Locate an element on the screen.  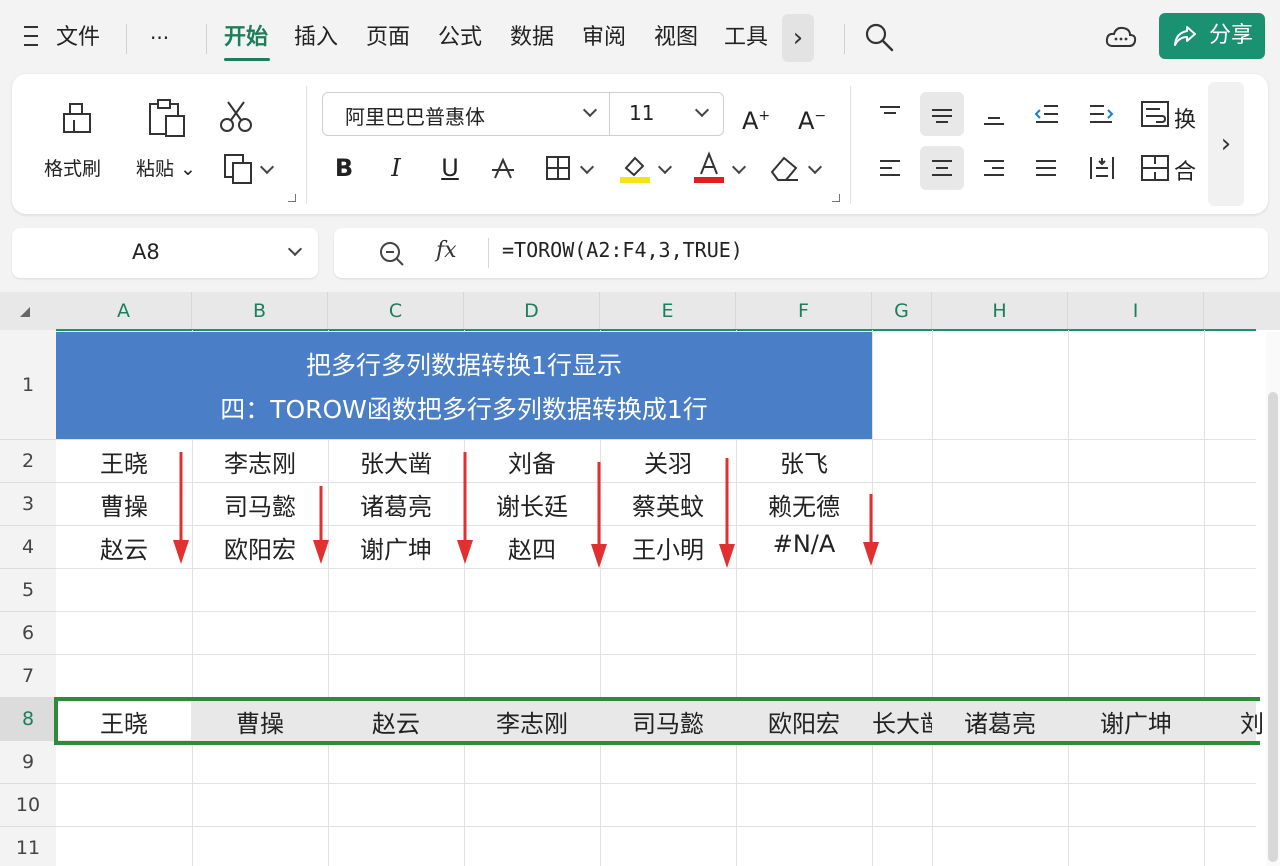
tab-view: 视图 is located at coordinates (676, 38).